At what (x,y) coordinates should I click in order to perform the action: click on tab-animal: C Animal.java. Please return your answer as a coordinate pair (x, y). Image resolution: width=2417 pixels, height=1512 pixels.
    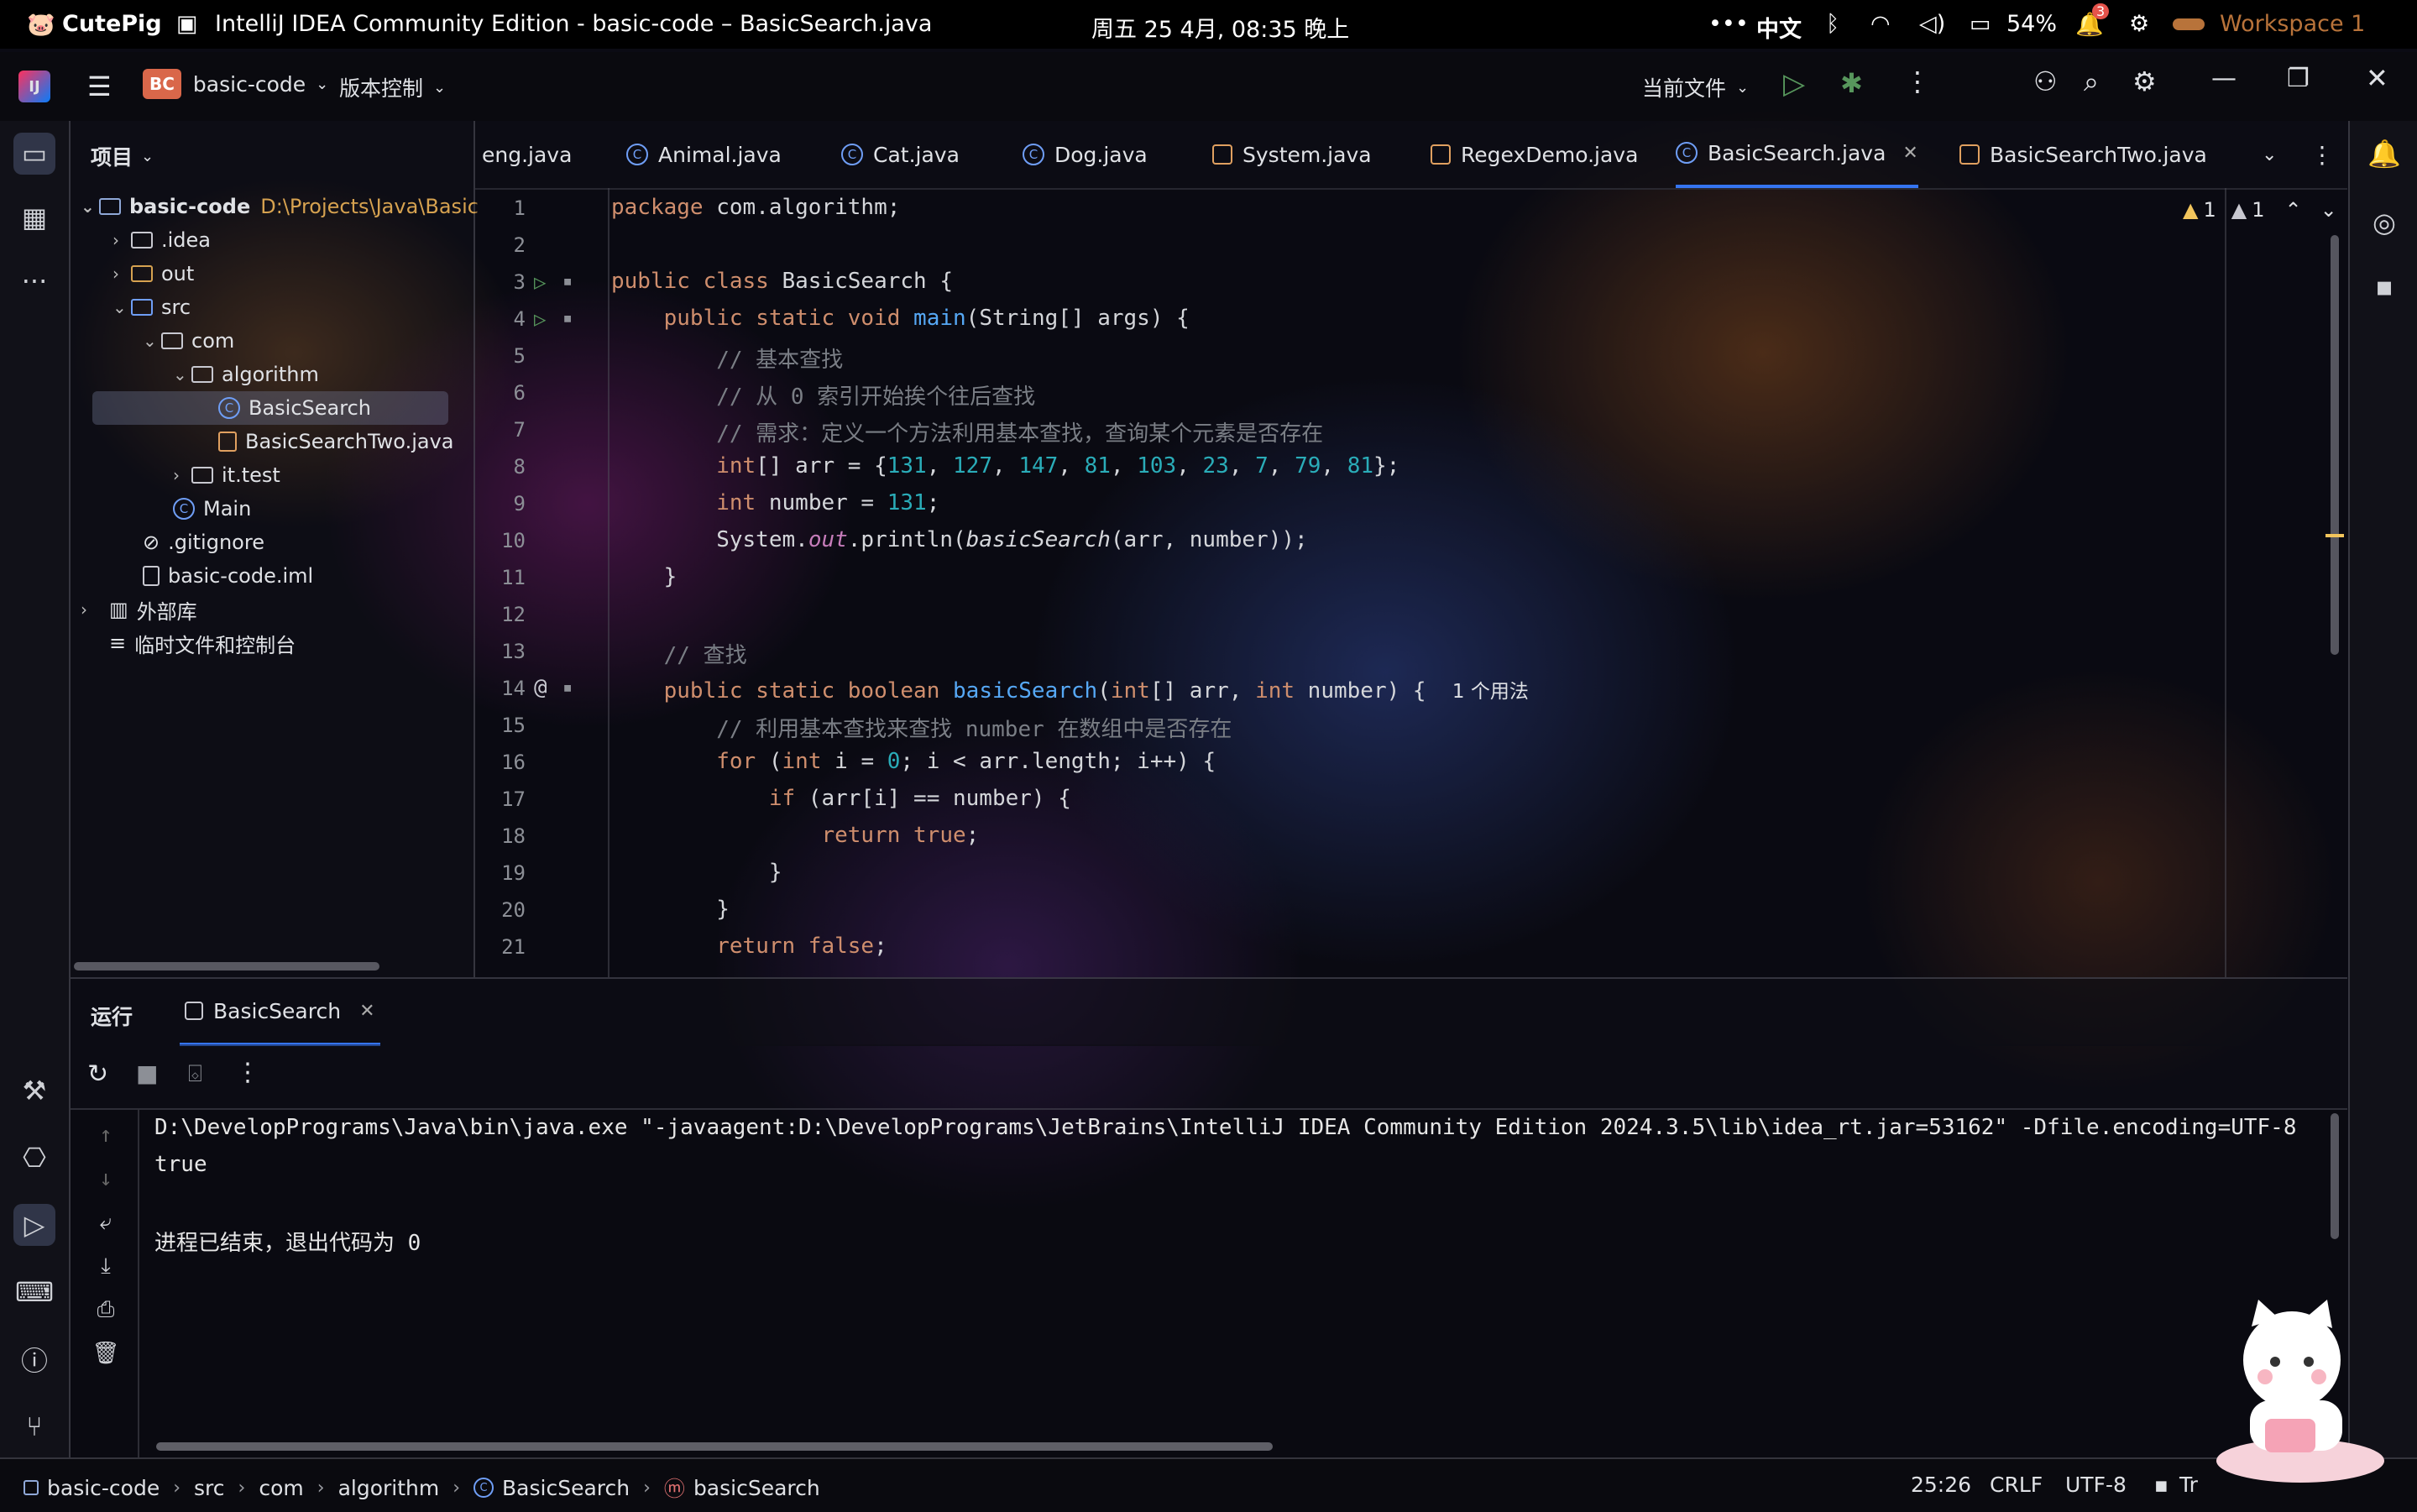
    Looking at the image, I should click on (704, 154).